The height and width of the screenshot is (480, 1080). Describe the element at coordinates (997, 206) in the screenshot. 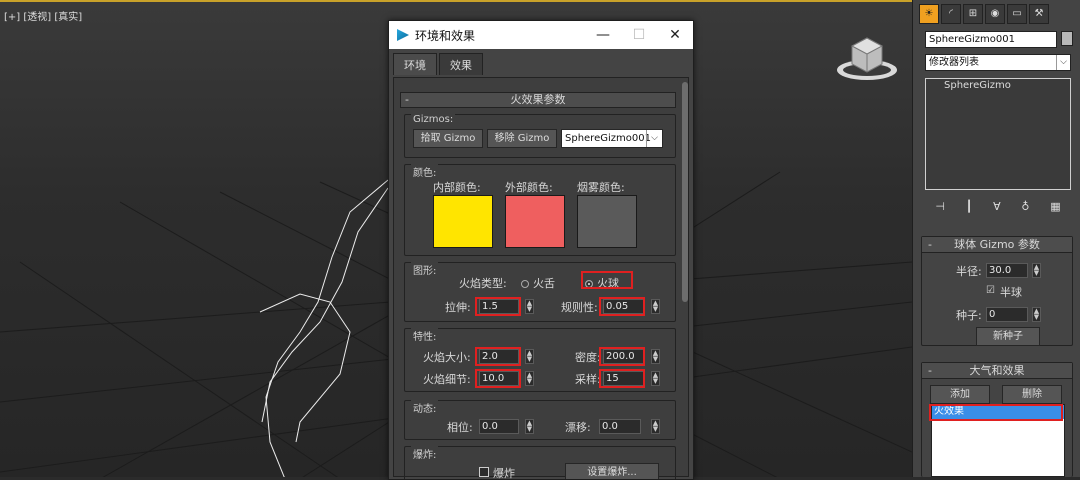

I see `make-unique-icon: ∀` at that location.